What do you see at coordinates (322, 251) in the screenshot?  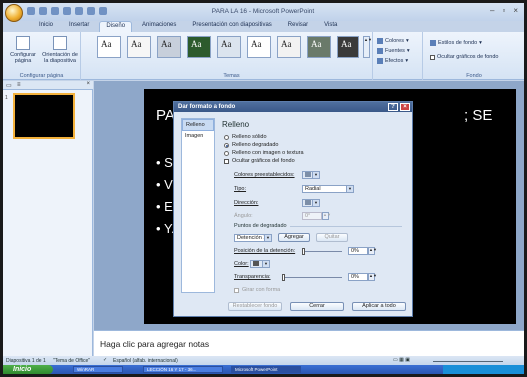 I see `stop-position-slider` at bounding box center [322, 251].